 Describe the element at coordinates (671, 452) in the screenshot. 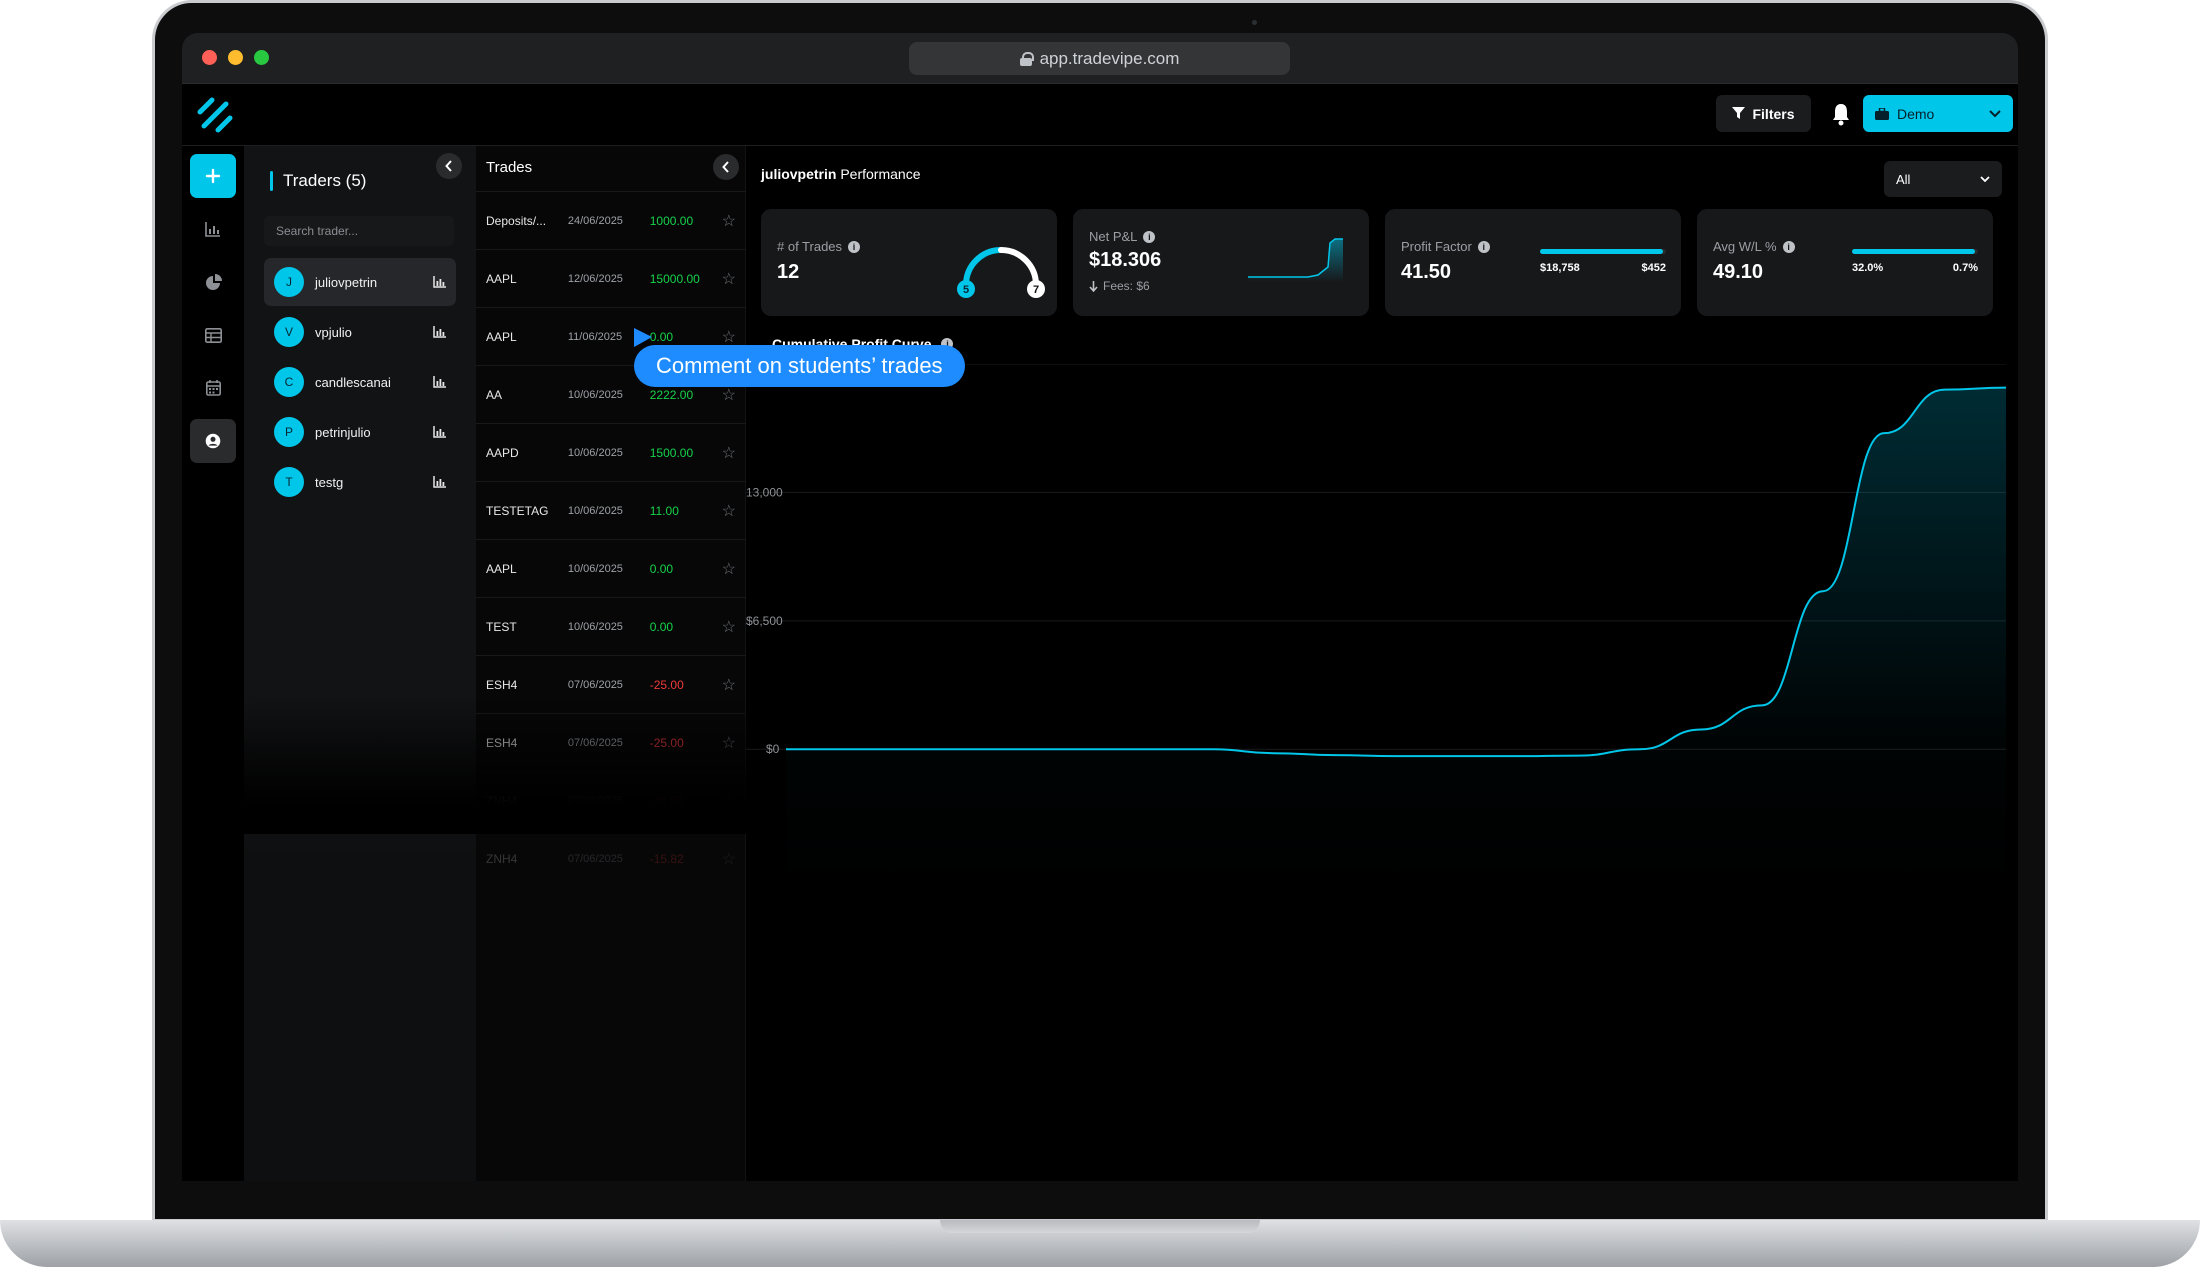

I see `trade-amount: 1500.00` at that location.